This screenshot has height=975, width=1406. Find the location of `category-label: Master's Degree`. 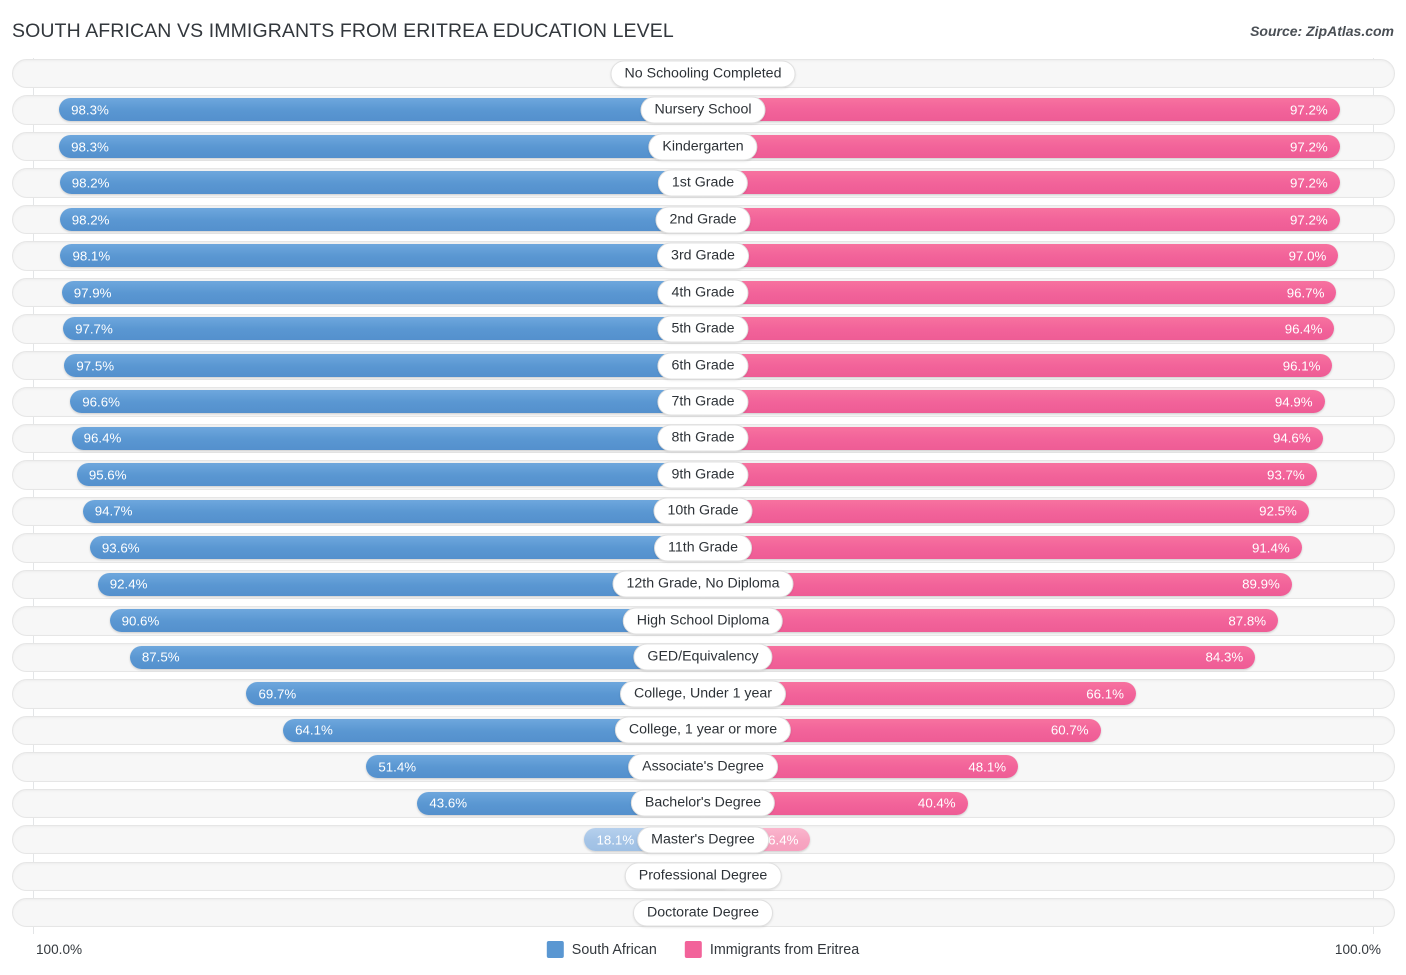

category-label: Master's Degree is located at coordinates (703, 840).